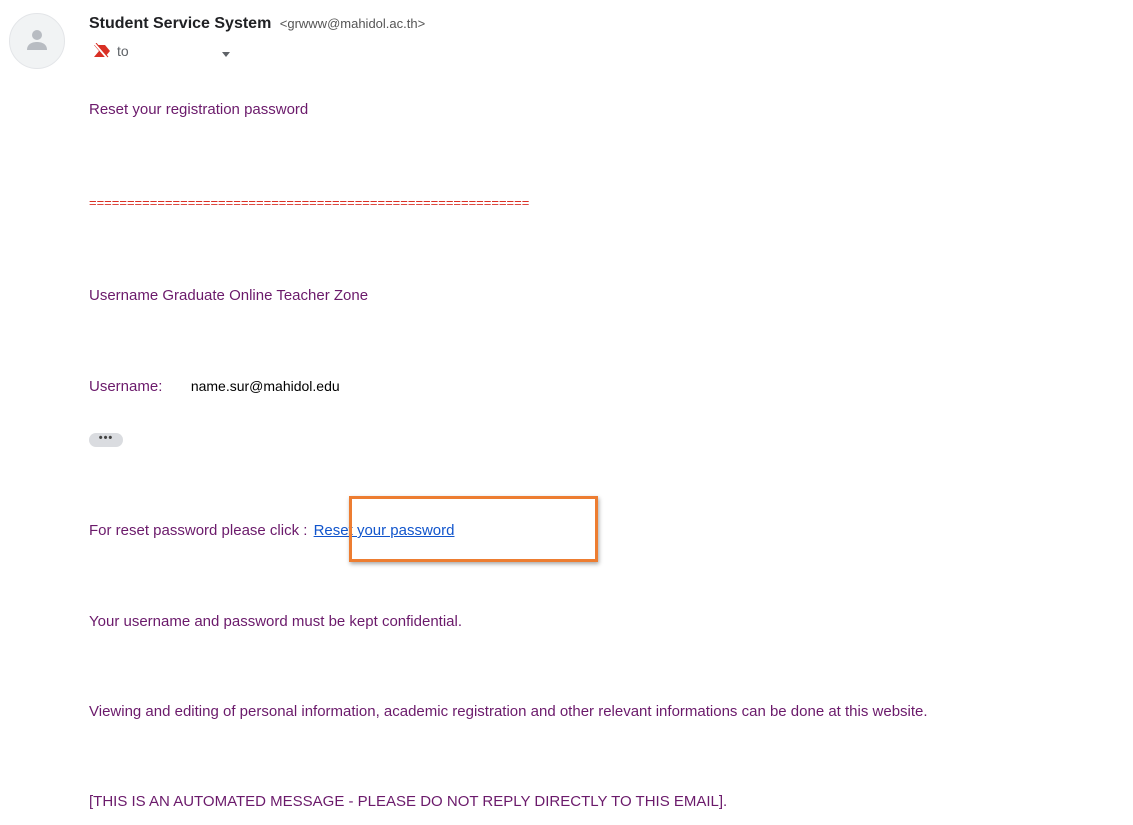 Image resolution: width=1133 pixels, height=825 pixels. I want to click on ellipsis-icon: •••, so click(106, 438).